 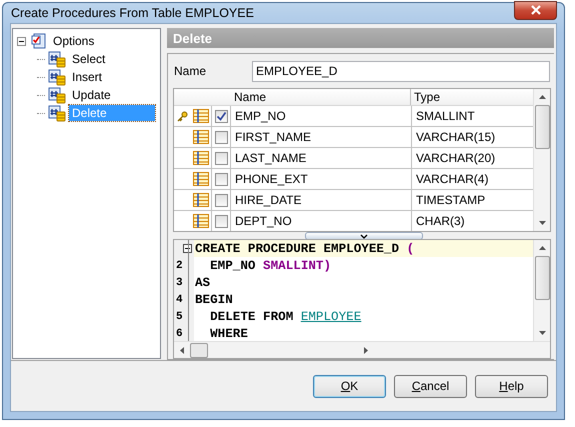 I want to click on checklist-icon, so click(x=39, y=41).